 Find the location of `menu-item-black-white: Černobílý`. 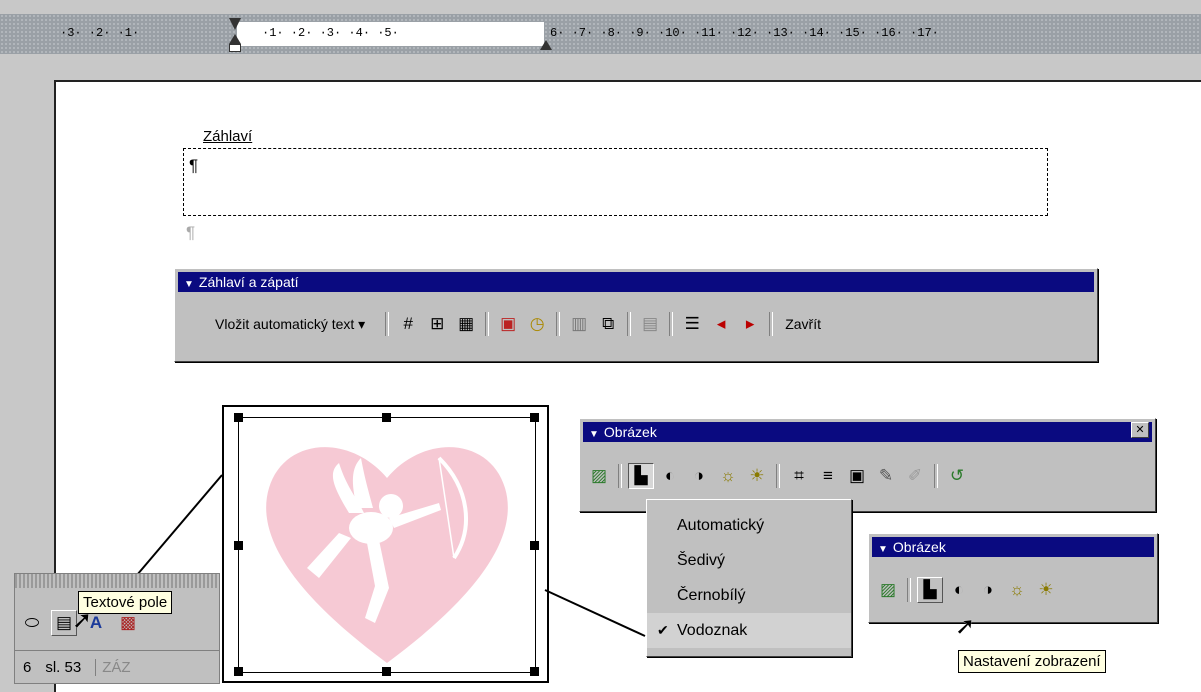

menu-item-black-white: Černobílý is located at coordinates (749, 595).